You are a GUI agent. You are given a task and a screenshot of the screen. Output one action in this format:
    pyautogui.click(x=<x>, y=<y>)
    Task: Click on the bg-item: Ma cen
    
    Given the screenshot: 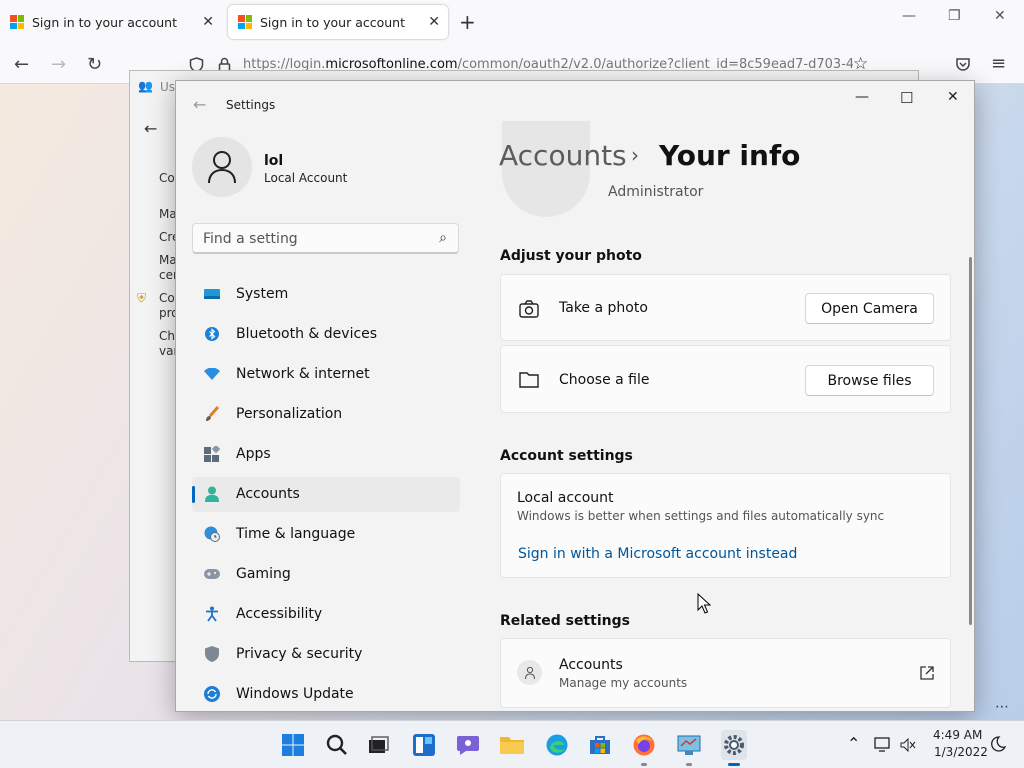 What is the action you would take?
    pyautogui.click(x=170, y=268)
    